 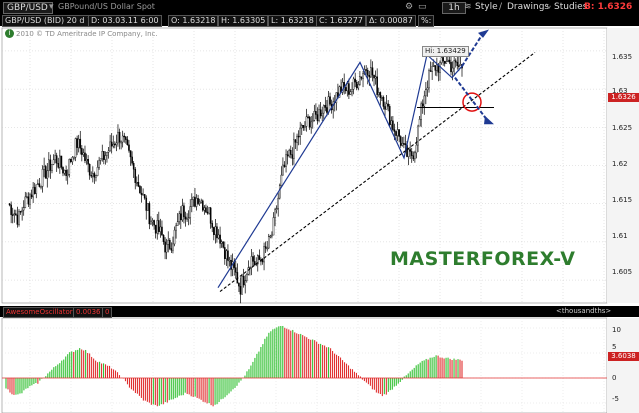 I want to click on screen-icon: ▭, so click(x=422, y=7).